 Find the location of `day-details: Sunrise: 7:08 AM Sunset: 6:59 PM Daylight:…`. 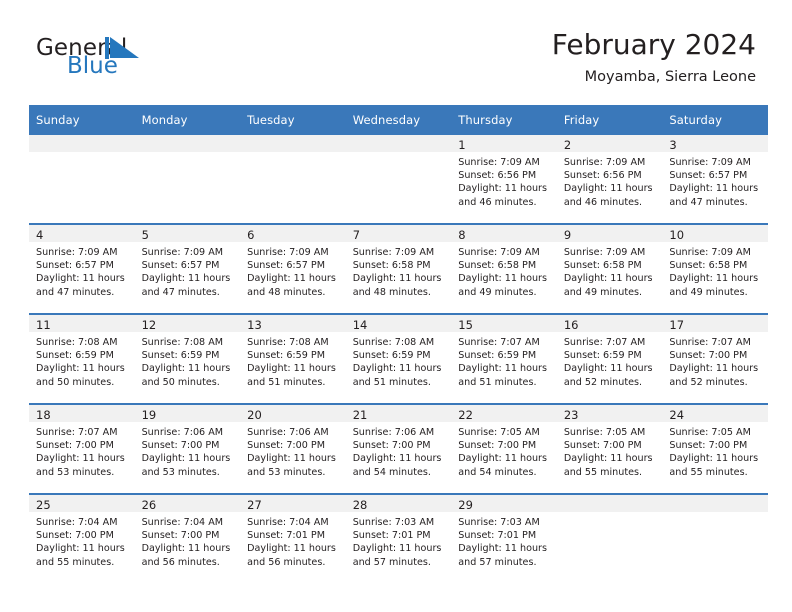

day-details: Sunrise: 7:08 AM Sunset: 6:59 PM Daylight:… is located at coordinates (82, 360).